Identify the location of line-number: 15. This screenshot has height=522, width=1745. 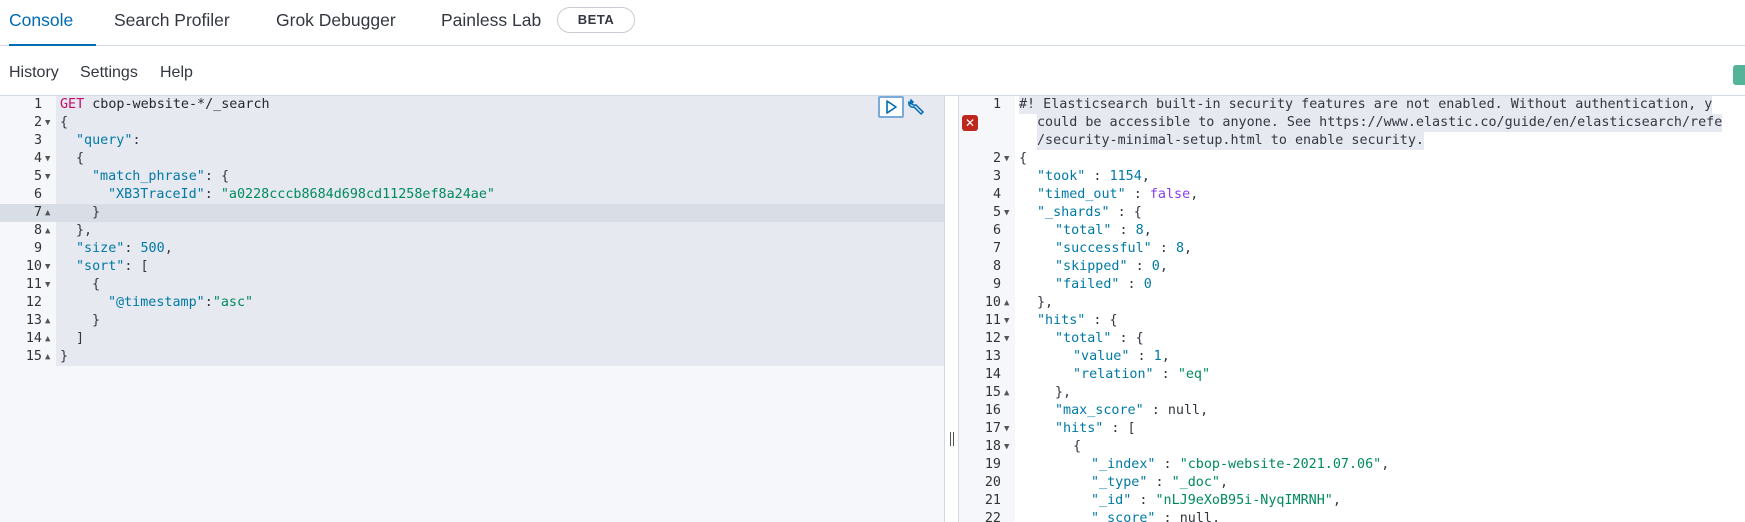
(992, 392).